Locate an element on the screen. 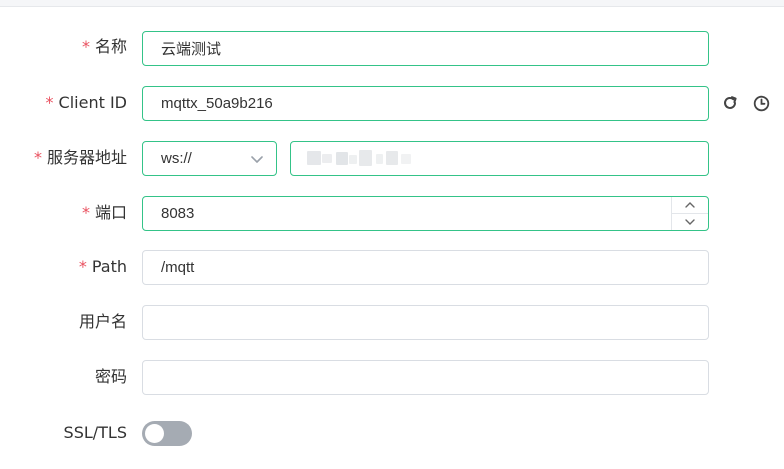  path-label: * Path is located at coordinates (102, 266).